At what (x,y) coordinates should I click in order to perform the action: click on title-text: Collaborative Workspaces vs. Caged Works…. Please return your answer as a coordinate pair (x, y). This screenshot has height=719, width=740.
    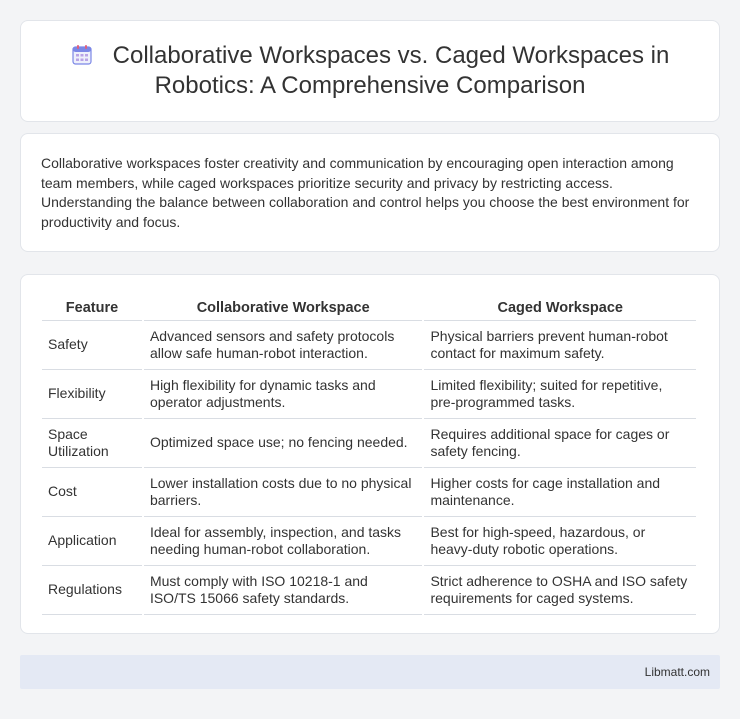
    Looking at the image, I should click on (391, 70).